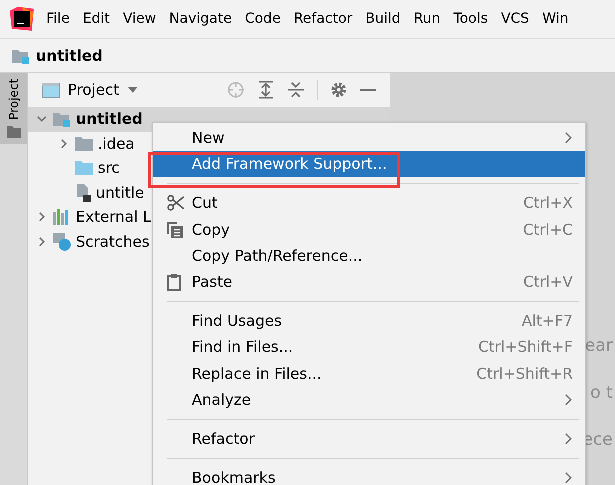  Describe the element at coordinates (547, 321) in the screenshot. I see `shortcut: Alt+F7` at that location.